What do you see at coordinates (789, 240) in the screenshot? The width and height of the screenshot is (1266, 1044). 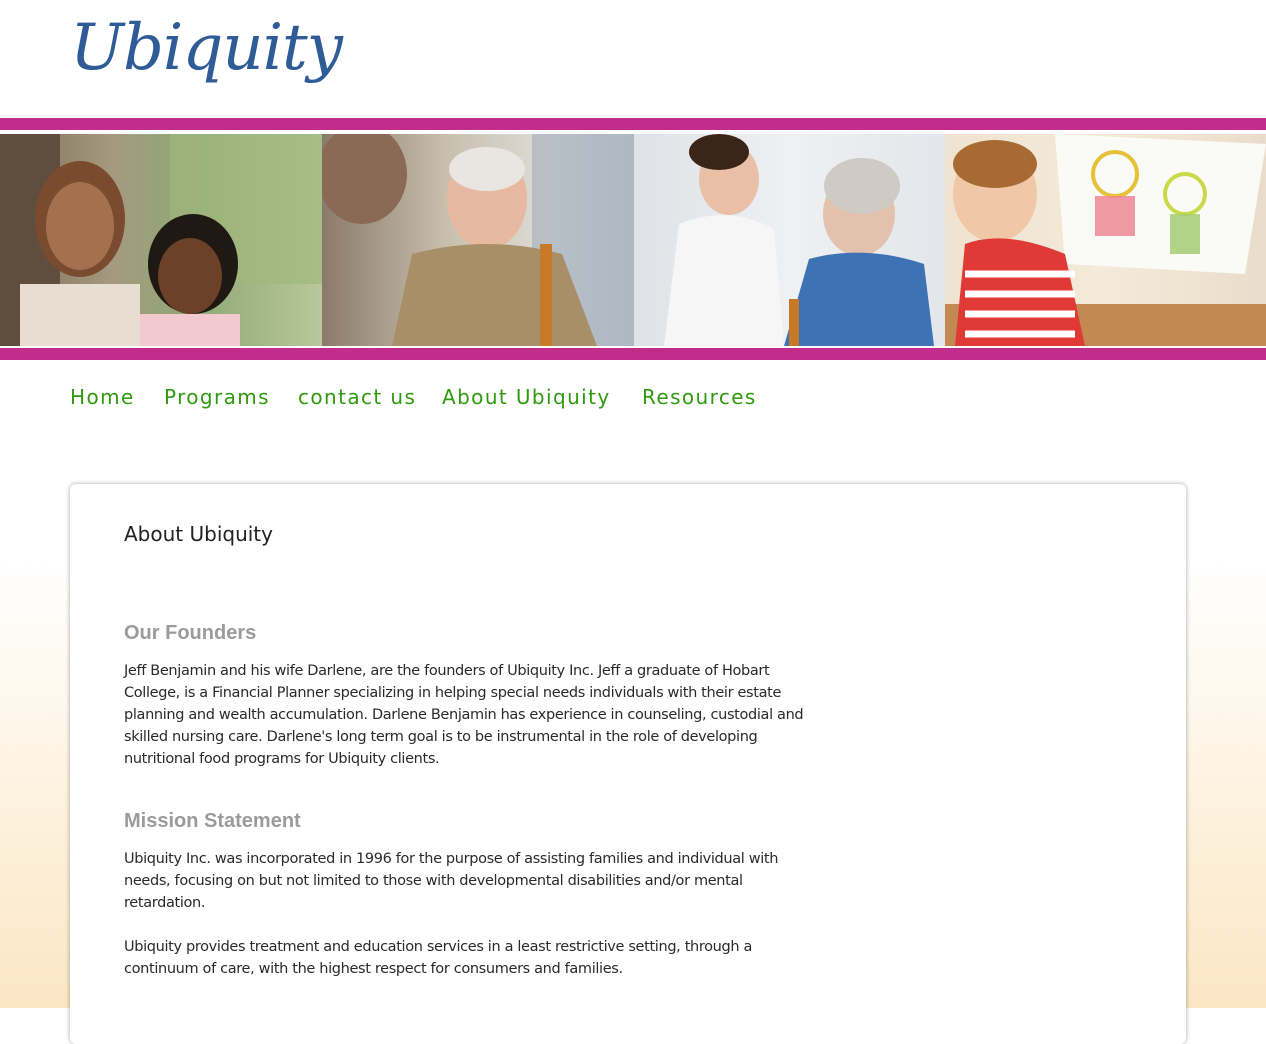 I see `nurse-with-elderly-woman-photo` at bounding box center [789, 240].